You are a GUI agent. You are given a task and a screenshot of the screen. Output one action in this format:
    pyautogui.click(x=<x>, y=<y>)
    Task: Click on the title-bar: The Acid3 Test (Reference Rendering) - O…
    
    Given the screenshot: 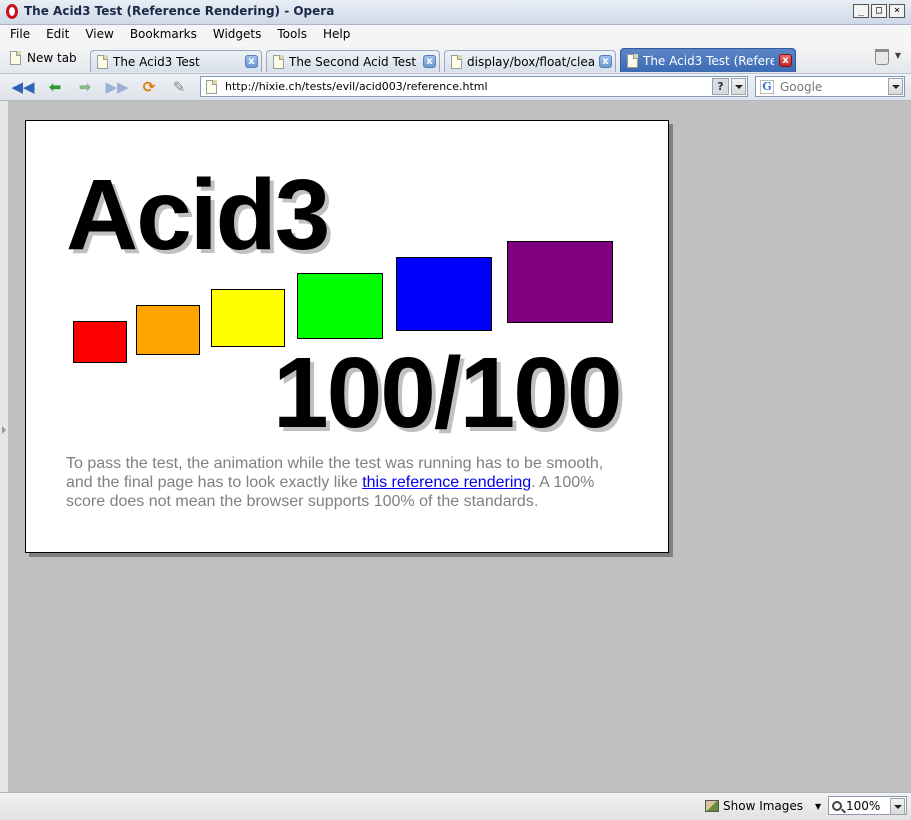 What is the action you would take?
    pyautogui.click(x=455, y=12)
    